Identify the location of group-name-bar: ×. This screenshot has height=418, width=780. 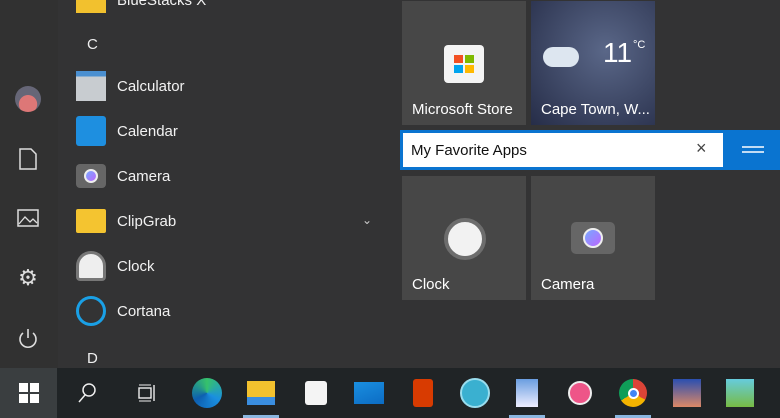
(590, 150).